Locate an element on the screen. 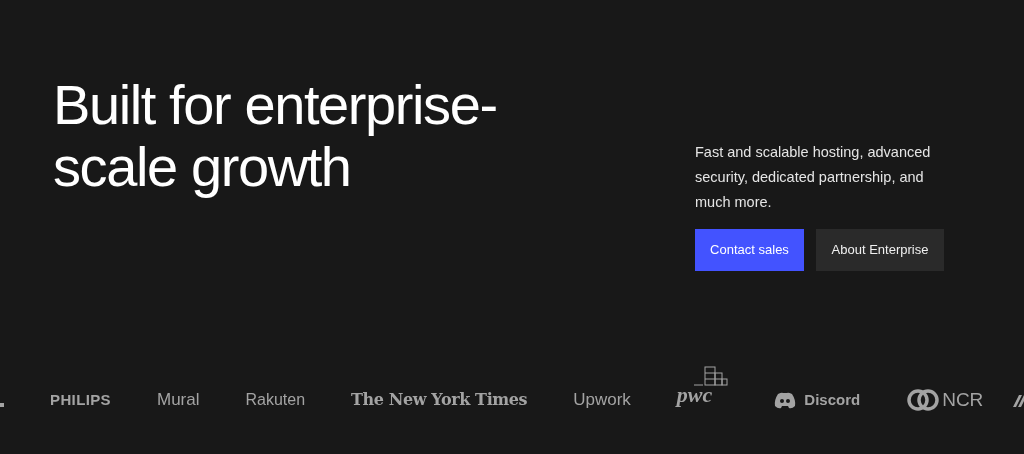  logo-wordmark: PHILIPS is located at coordinates (80, 399).